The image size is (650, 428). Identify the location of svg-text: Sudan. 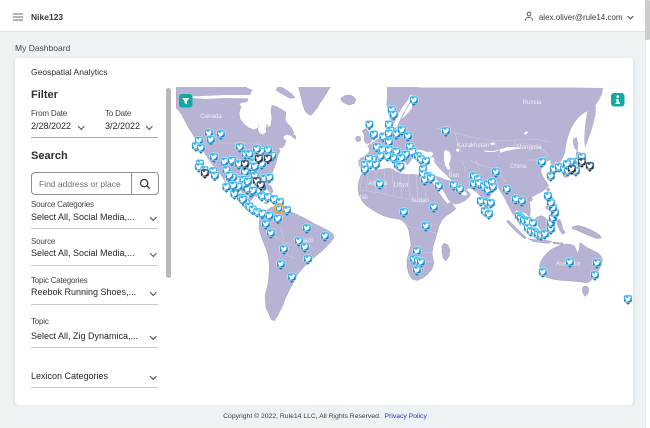
(420, 200).